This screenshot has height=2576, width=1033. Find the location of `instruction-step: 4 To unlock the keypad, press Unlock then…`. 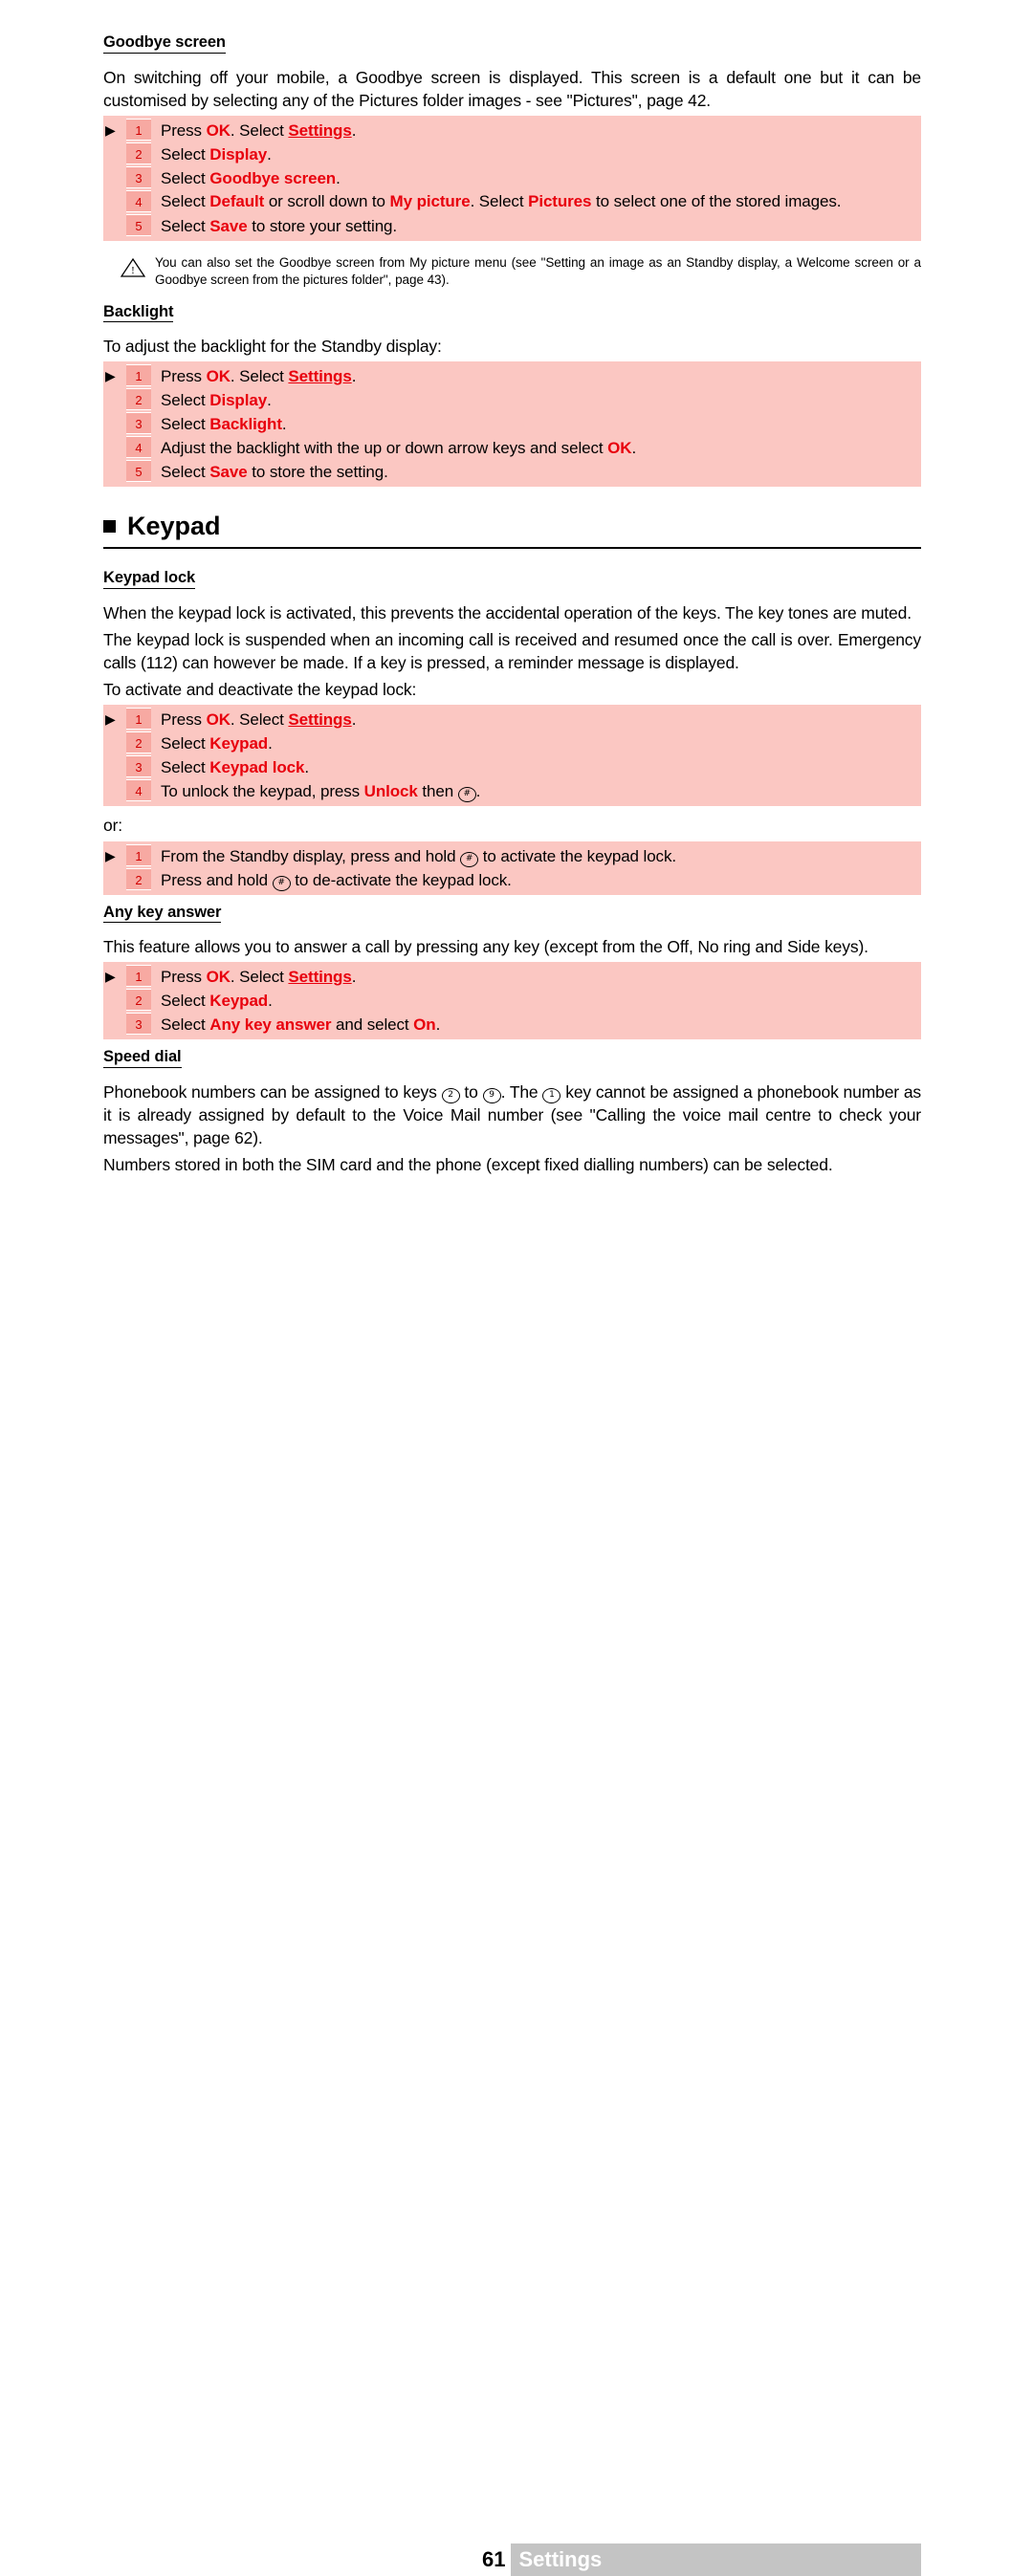

instruction-step: 4 To unlock the keypad, press Unlock then… is located at coordinates (512, 791).